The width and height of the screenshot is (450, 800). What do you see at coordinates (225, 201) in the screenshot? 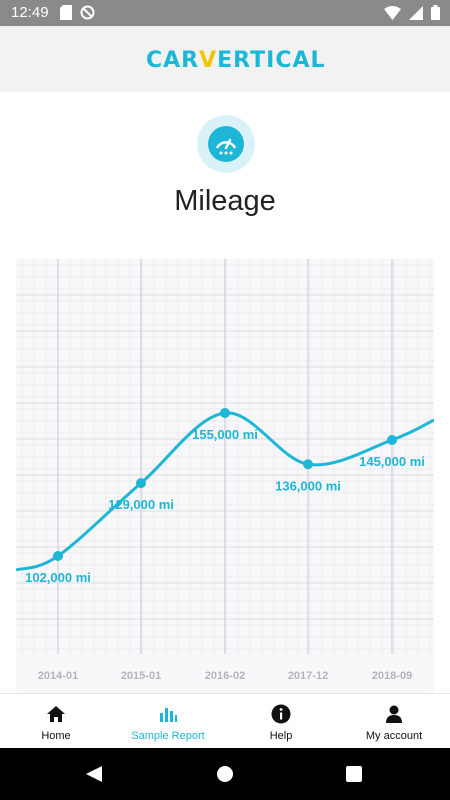
I see `page-title: Mileage` at bounding box center [225, 201].